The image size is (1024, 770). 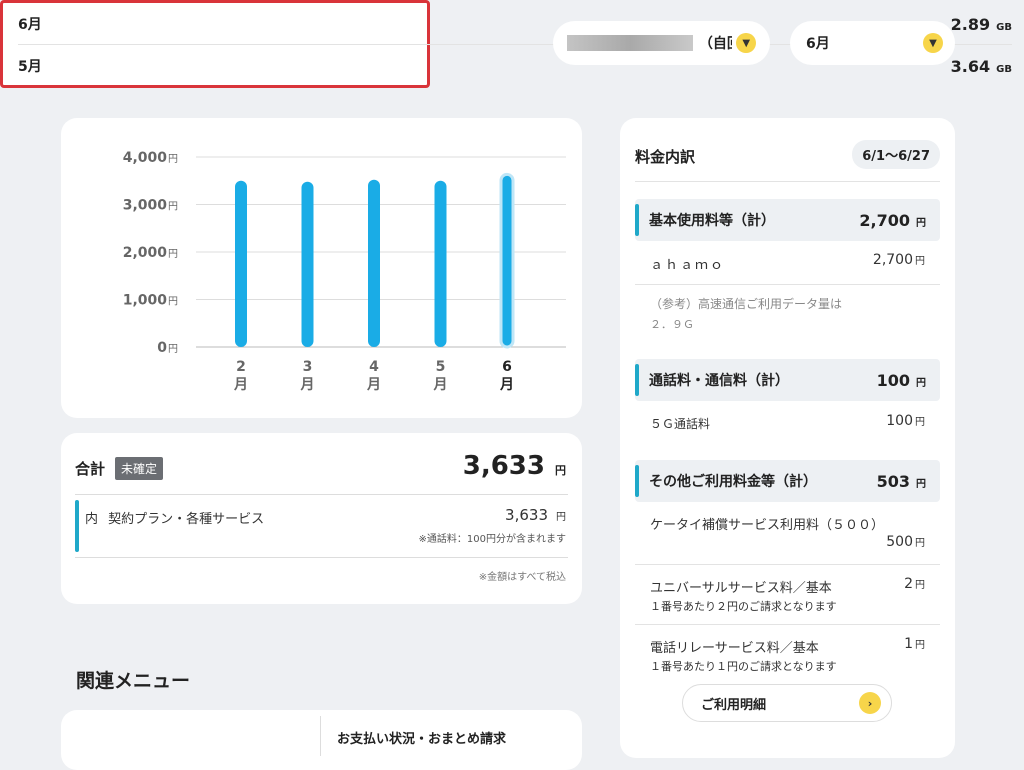 I want to click on x-tick-label: 3, so click(x=308, y=367).